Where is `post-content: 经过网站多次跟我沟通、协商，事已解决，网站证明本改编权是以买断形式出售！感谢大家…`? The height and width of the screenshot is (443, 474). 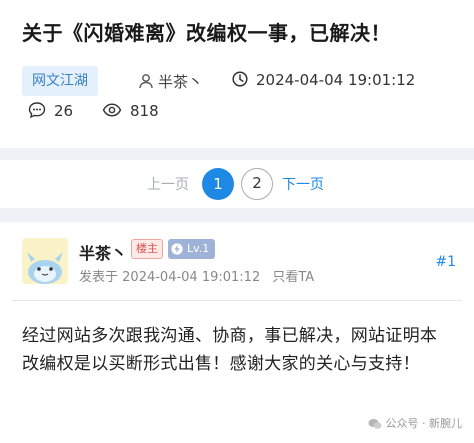
post-content: 经过网站多次跟我沟通、协商，事已解决，网站证明本改编权是以买断形式出售！感谢大家… is located at coordinates (230, 350).